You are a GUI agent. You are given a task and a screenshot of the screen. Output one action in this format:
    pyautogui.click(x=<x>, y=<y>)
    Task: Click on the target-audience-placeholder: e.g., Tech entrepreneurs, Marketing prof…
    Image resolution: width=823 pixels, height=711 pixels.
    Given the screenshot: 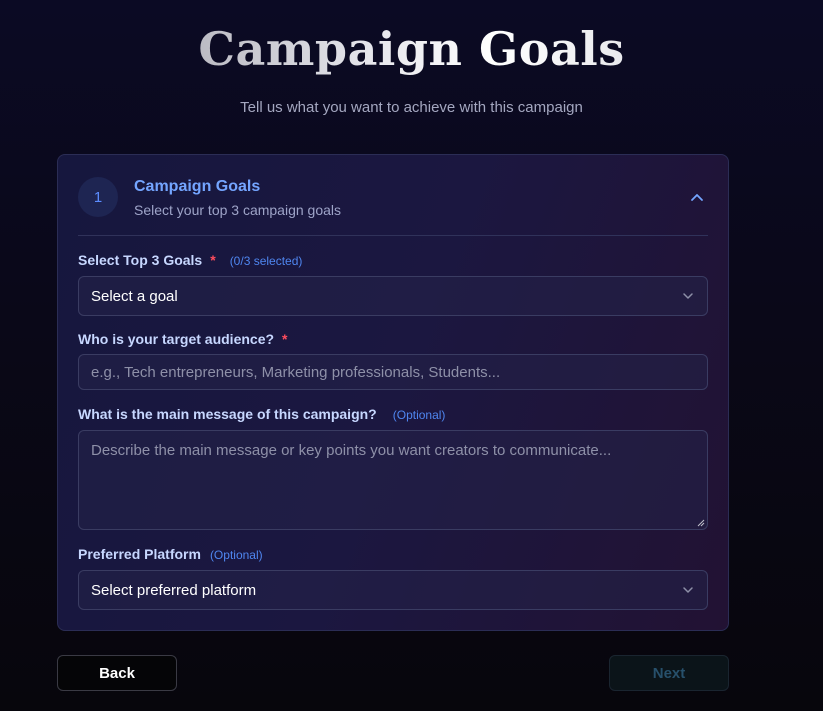 What is the action you would take?
    pyautogui.click(x=296, y=372)
    